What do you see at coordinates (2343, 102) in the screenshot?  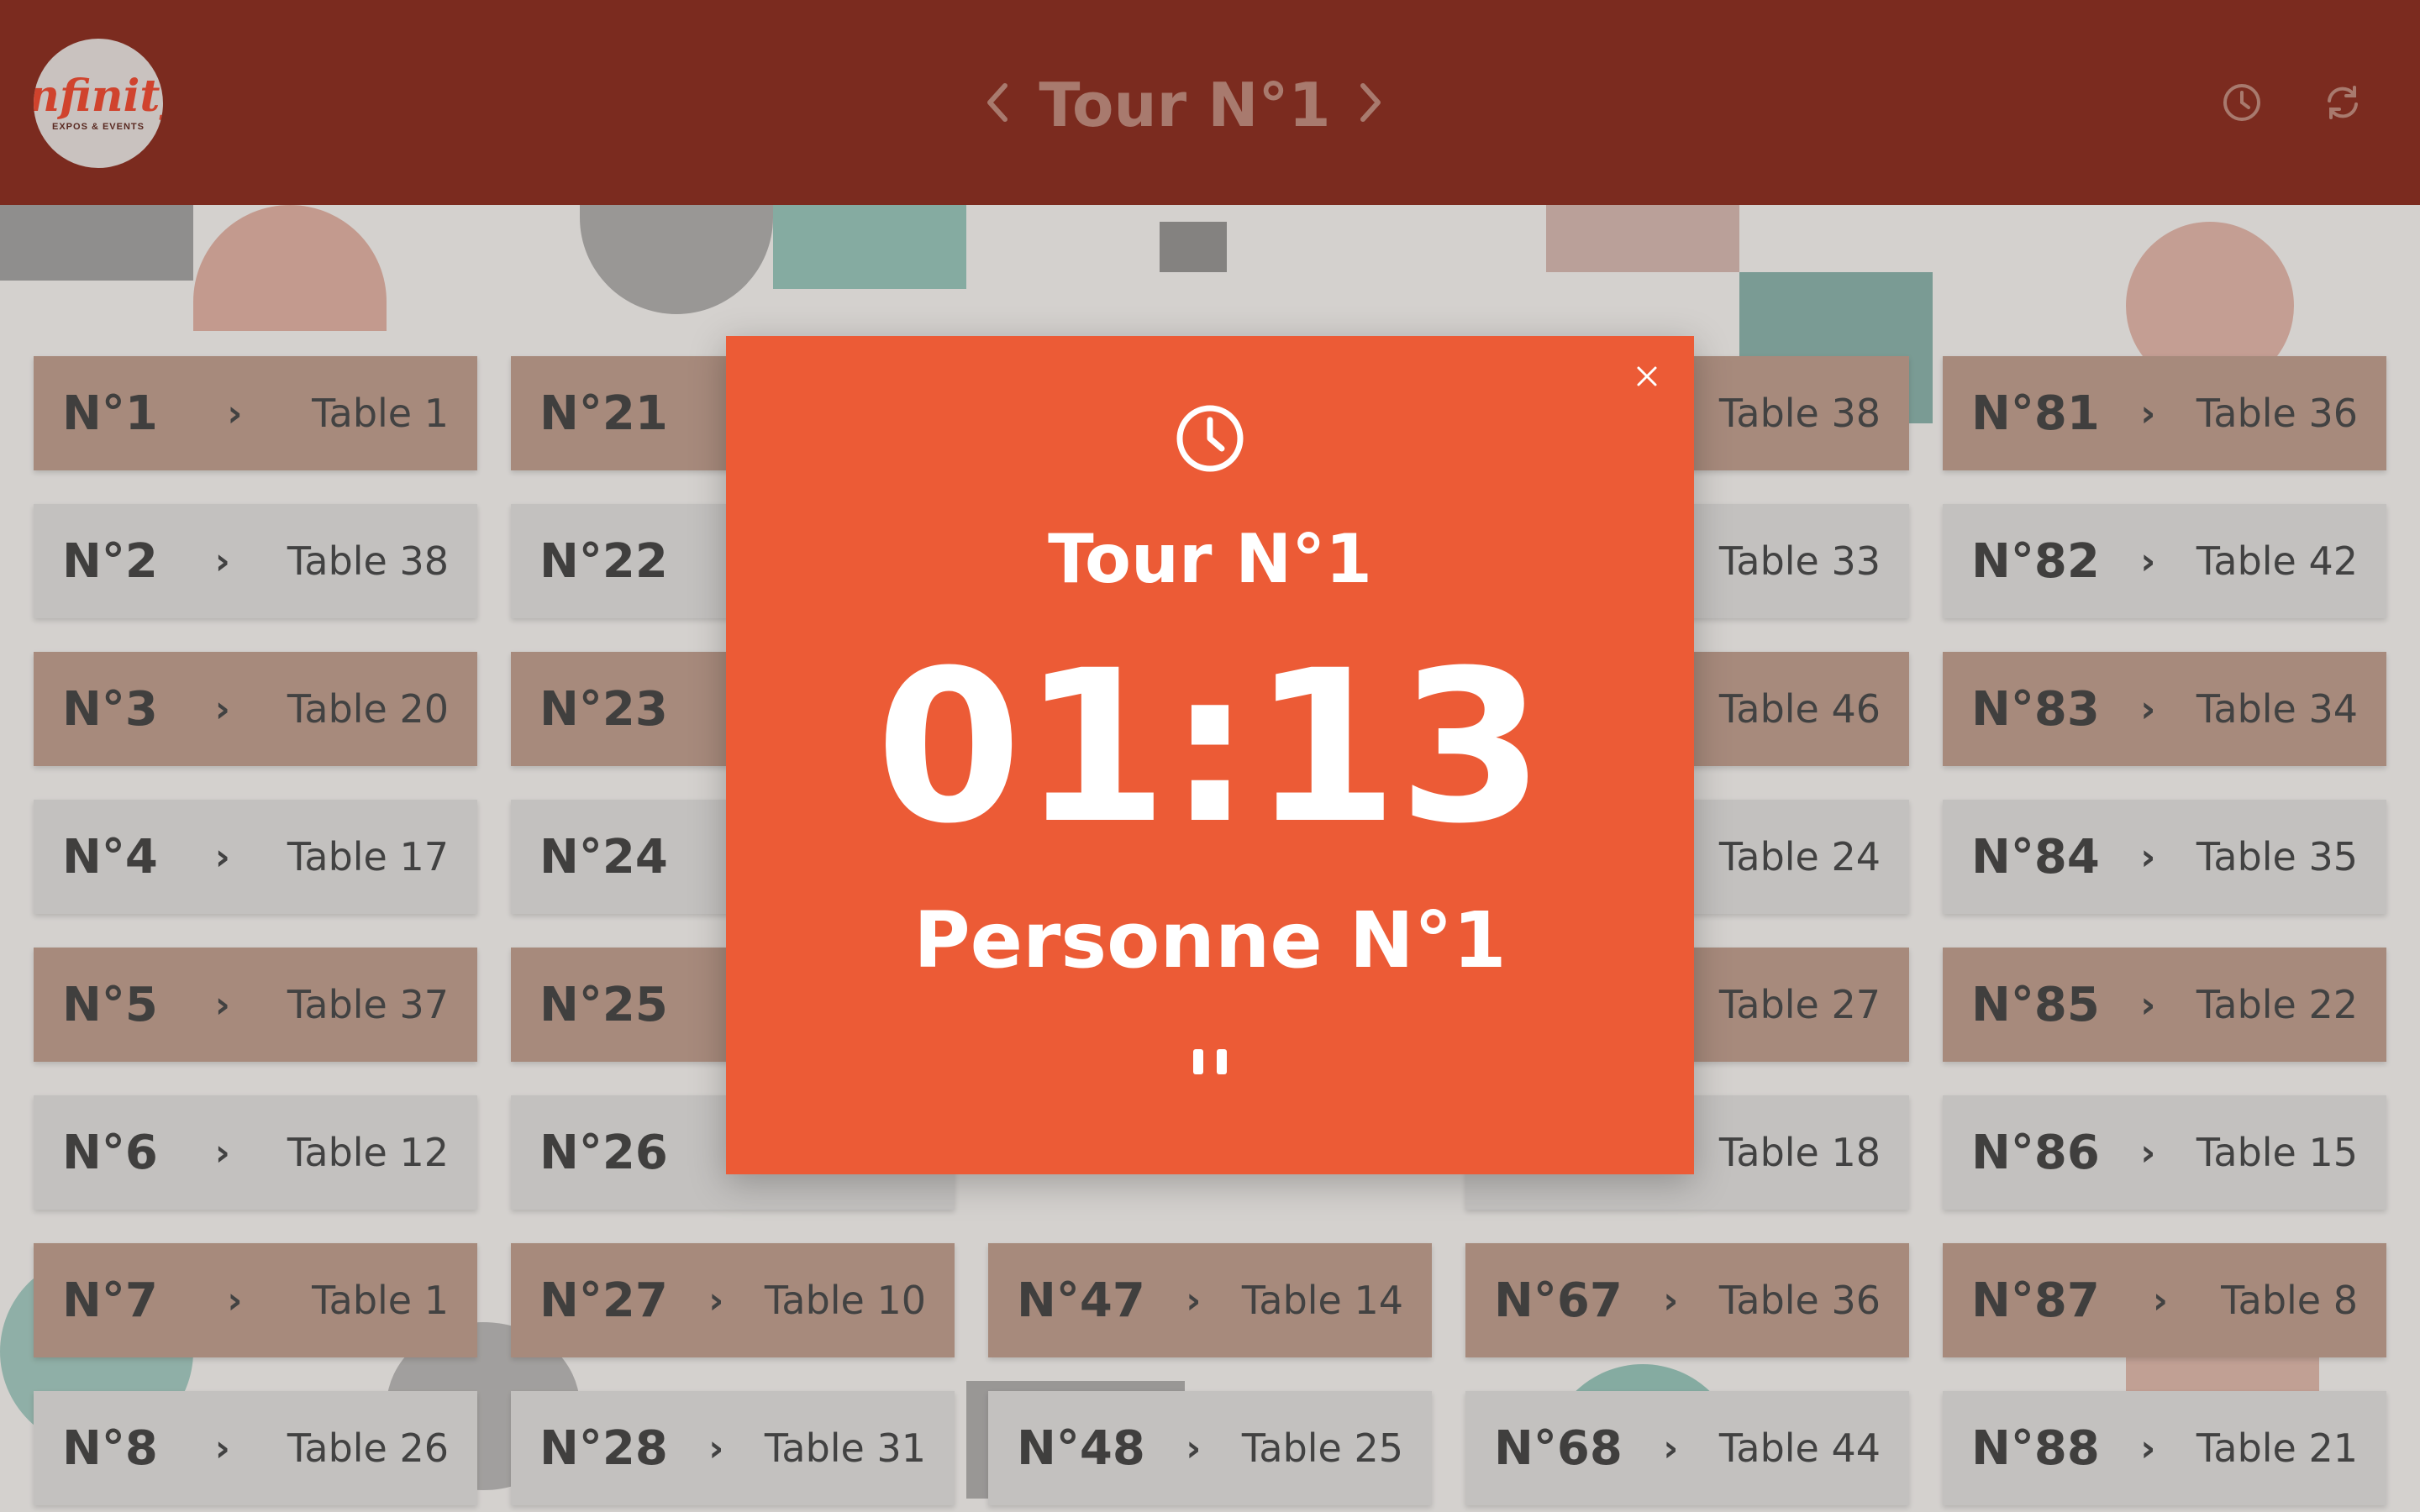 I see `refresh-icon` at bounding box center [2343, 102].